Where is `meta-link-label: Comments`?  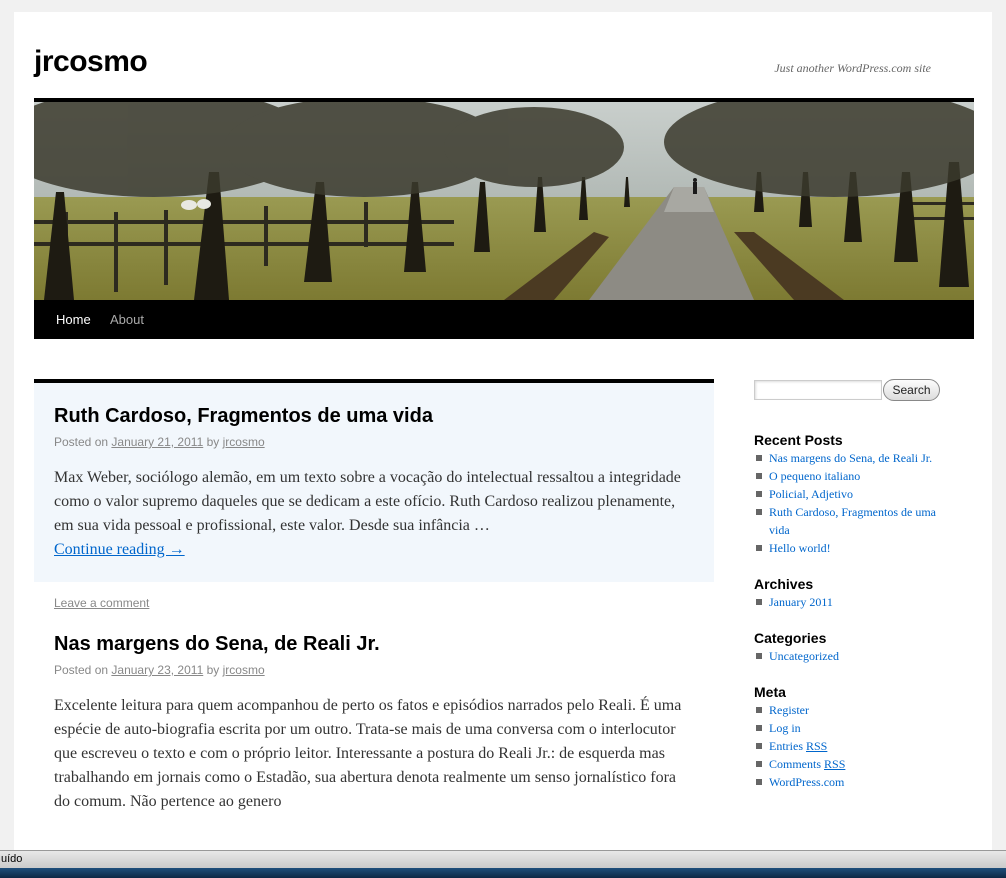 meta-link-label: Comments is located at coordinates (795, 764).